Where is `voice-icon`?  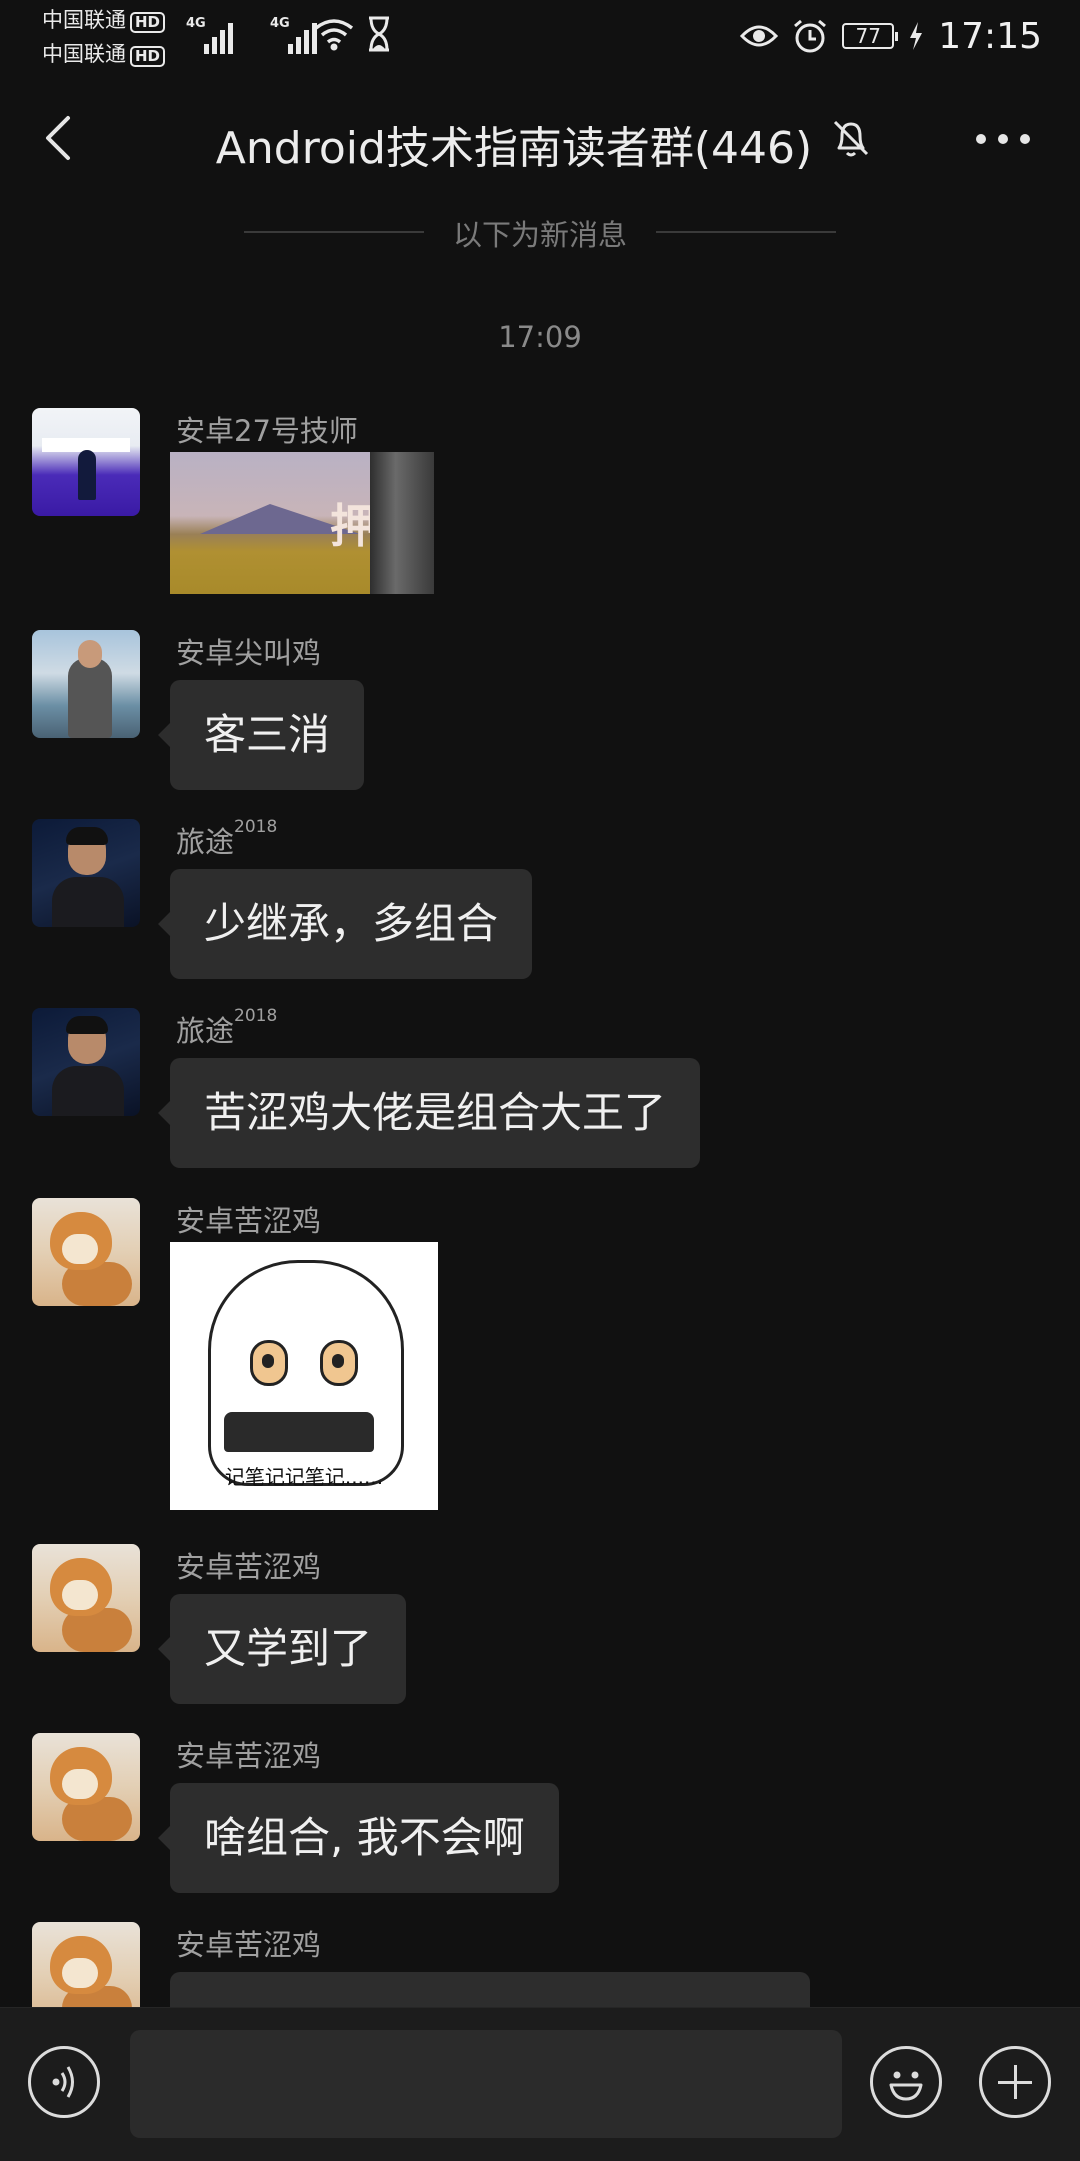 voice-icon is located at coordinates (63, 2082).